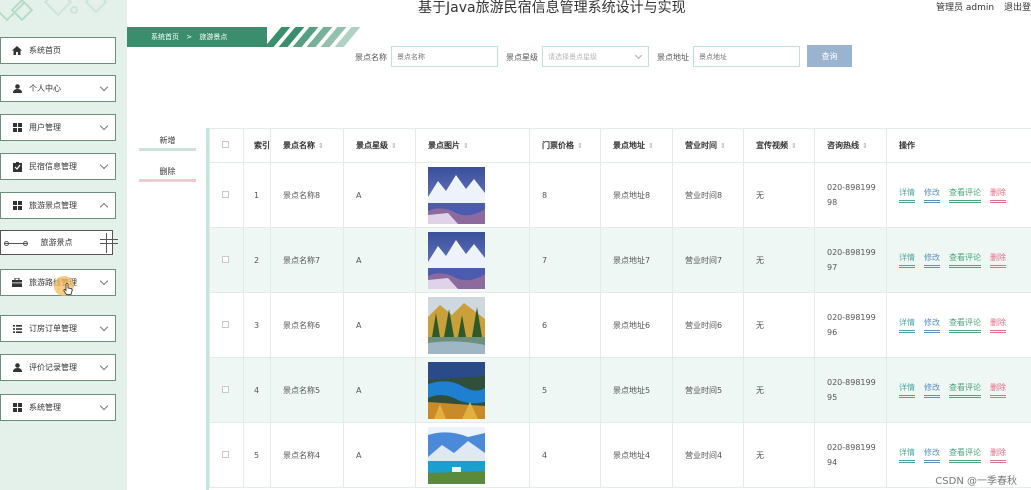 The width and height of the screenshot is (1031, 490). I want to click on hotline-cell: 020-898199 98, so click(850, 195).